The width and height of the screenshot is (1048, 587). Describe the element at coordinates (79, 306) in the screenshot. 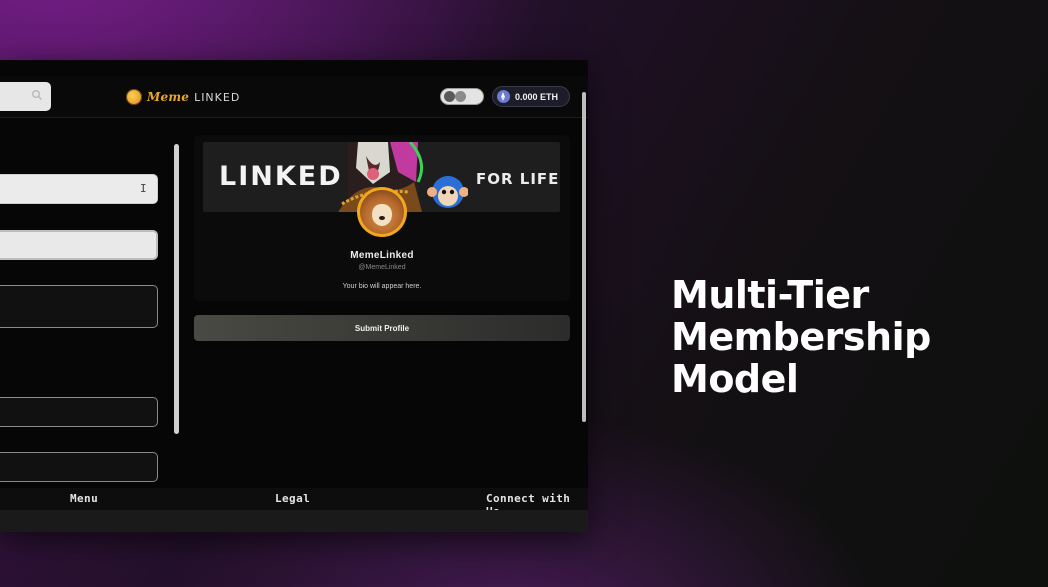

I see `profile-bio-textarea` at that location.